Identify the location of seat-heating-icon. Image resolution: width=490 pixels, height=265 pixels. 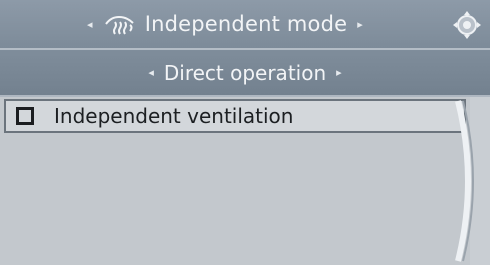
(119, 25).